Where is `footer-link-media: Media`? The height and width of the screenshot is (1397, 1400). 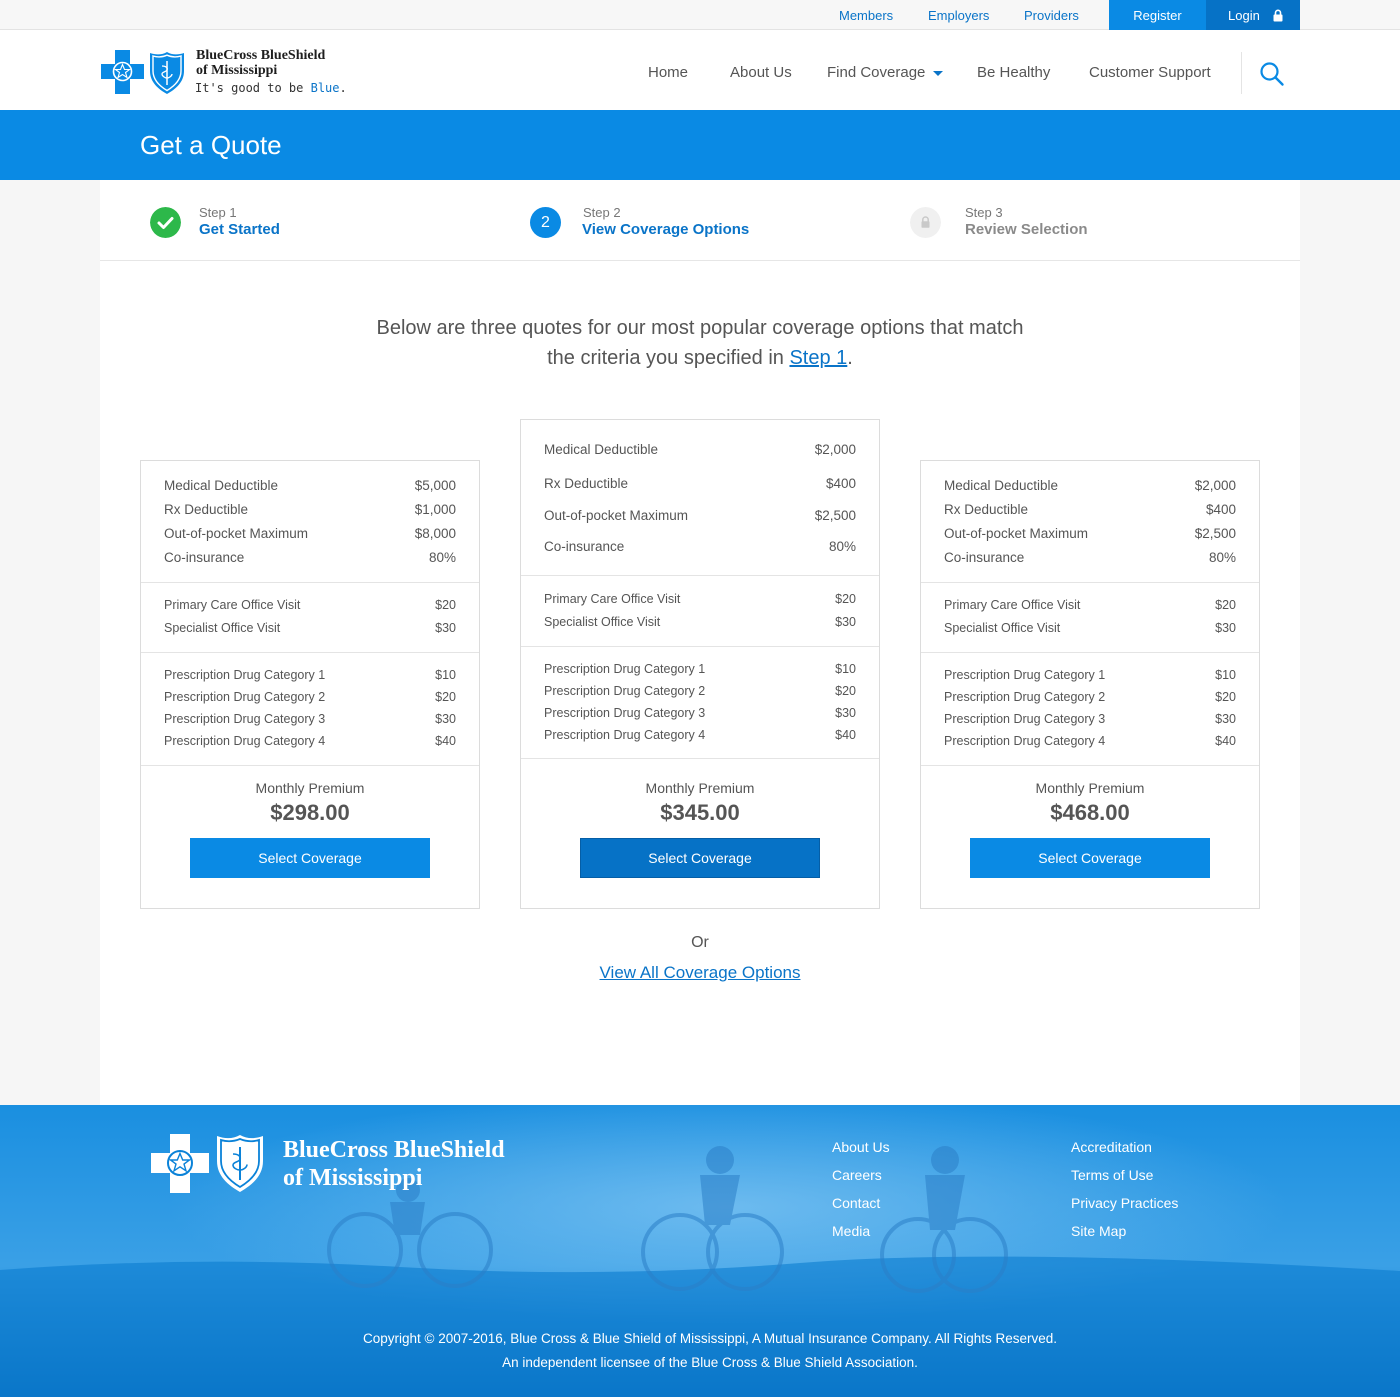
footer-link-media: Media is located at coordinates (851, 1231).